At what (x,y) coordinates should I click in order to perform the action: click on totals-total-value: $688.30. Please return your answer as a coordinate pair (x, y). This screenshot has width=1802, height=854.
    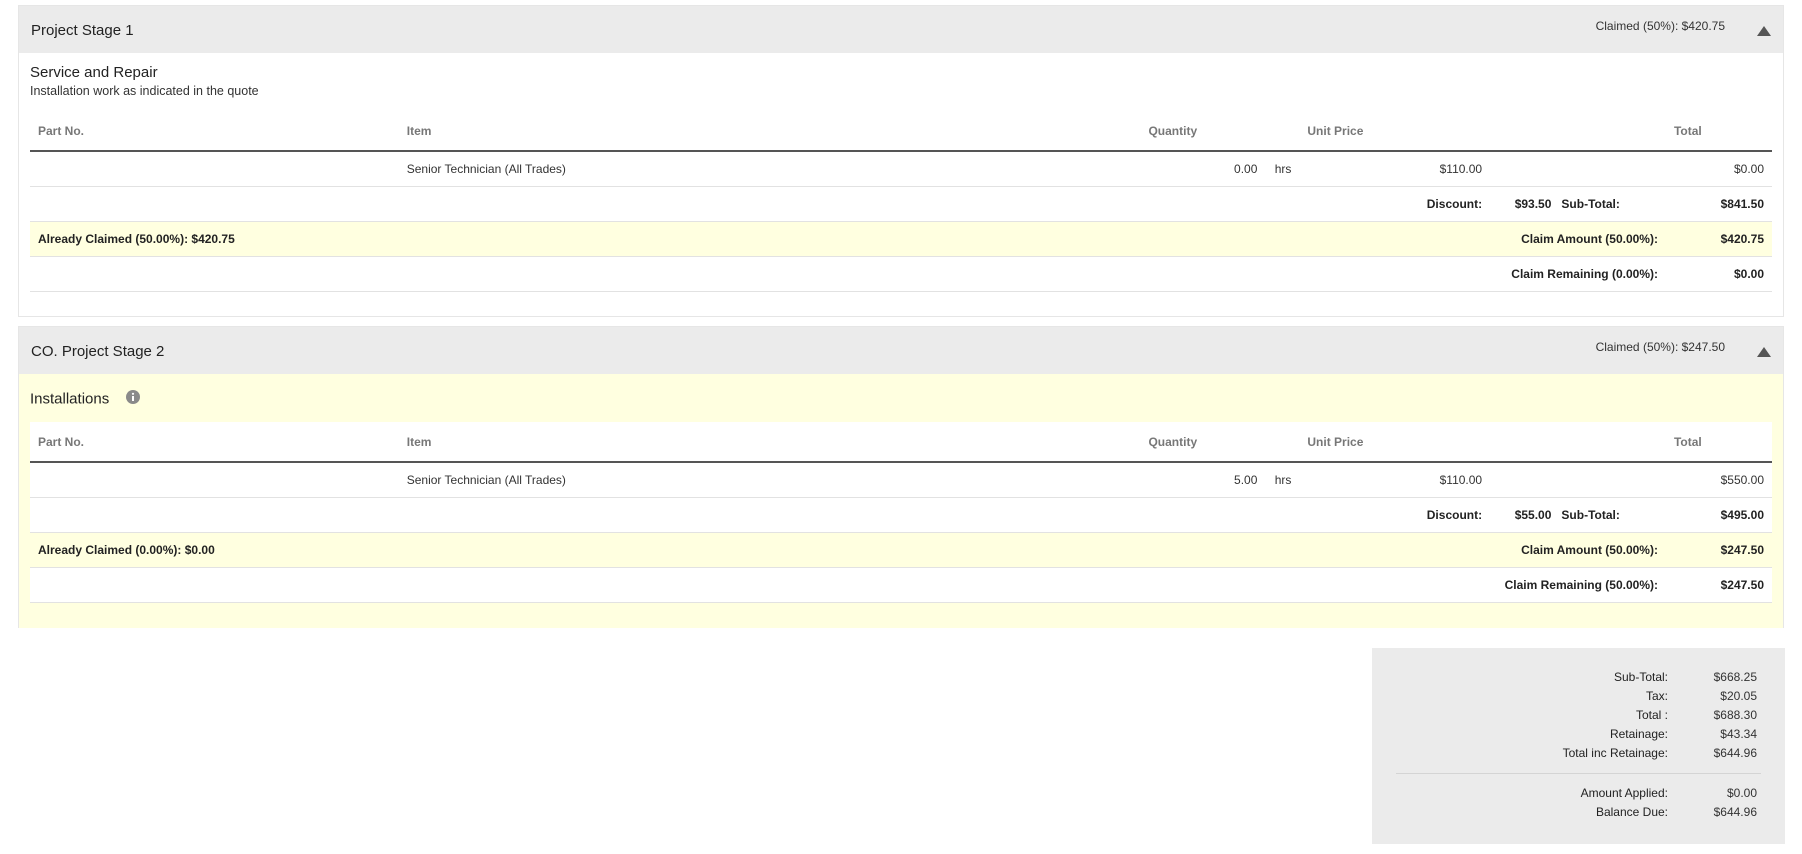
    Looking at the image, I should click on (1735, 715).